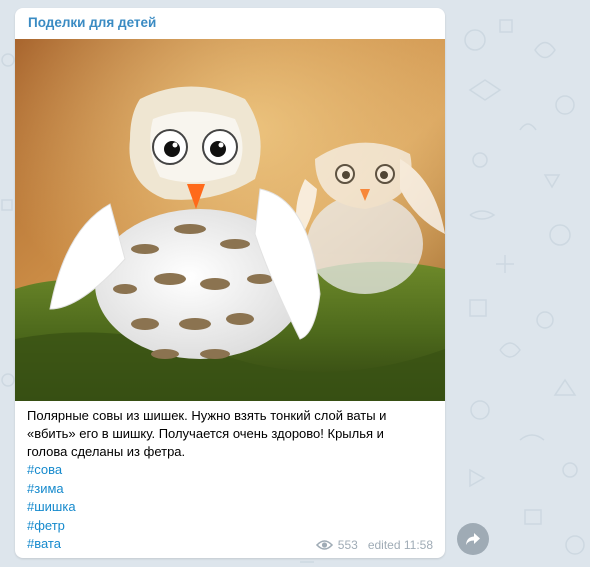 This screenshot has height=567, width=590. I want to click on share-button, so click(473, 539).